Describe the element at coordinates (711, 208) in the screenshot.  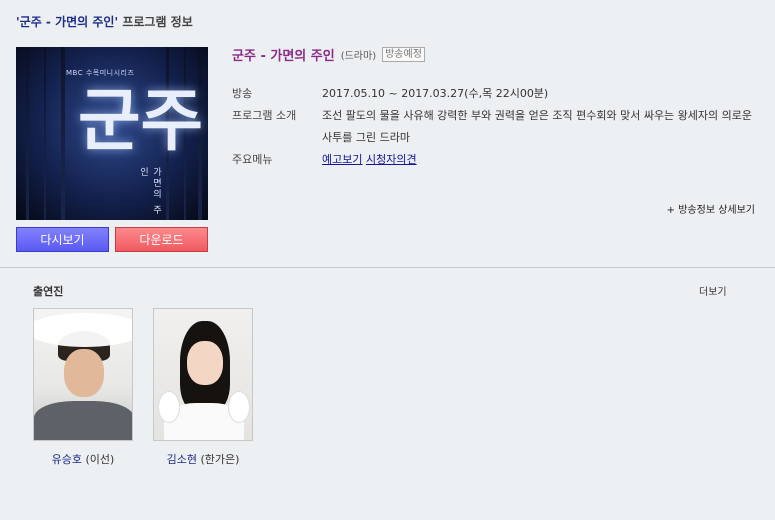
I see `broadcast-detail-link: + 방송정보 상세보기` at that location.